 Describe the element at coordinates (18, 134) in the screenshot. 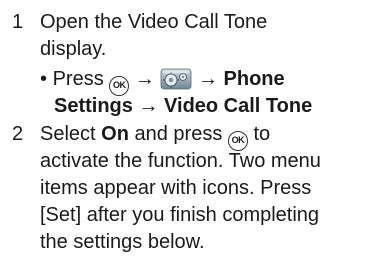

I see `step-number: 2` at that location.